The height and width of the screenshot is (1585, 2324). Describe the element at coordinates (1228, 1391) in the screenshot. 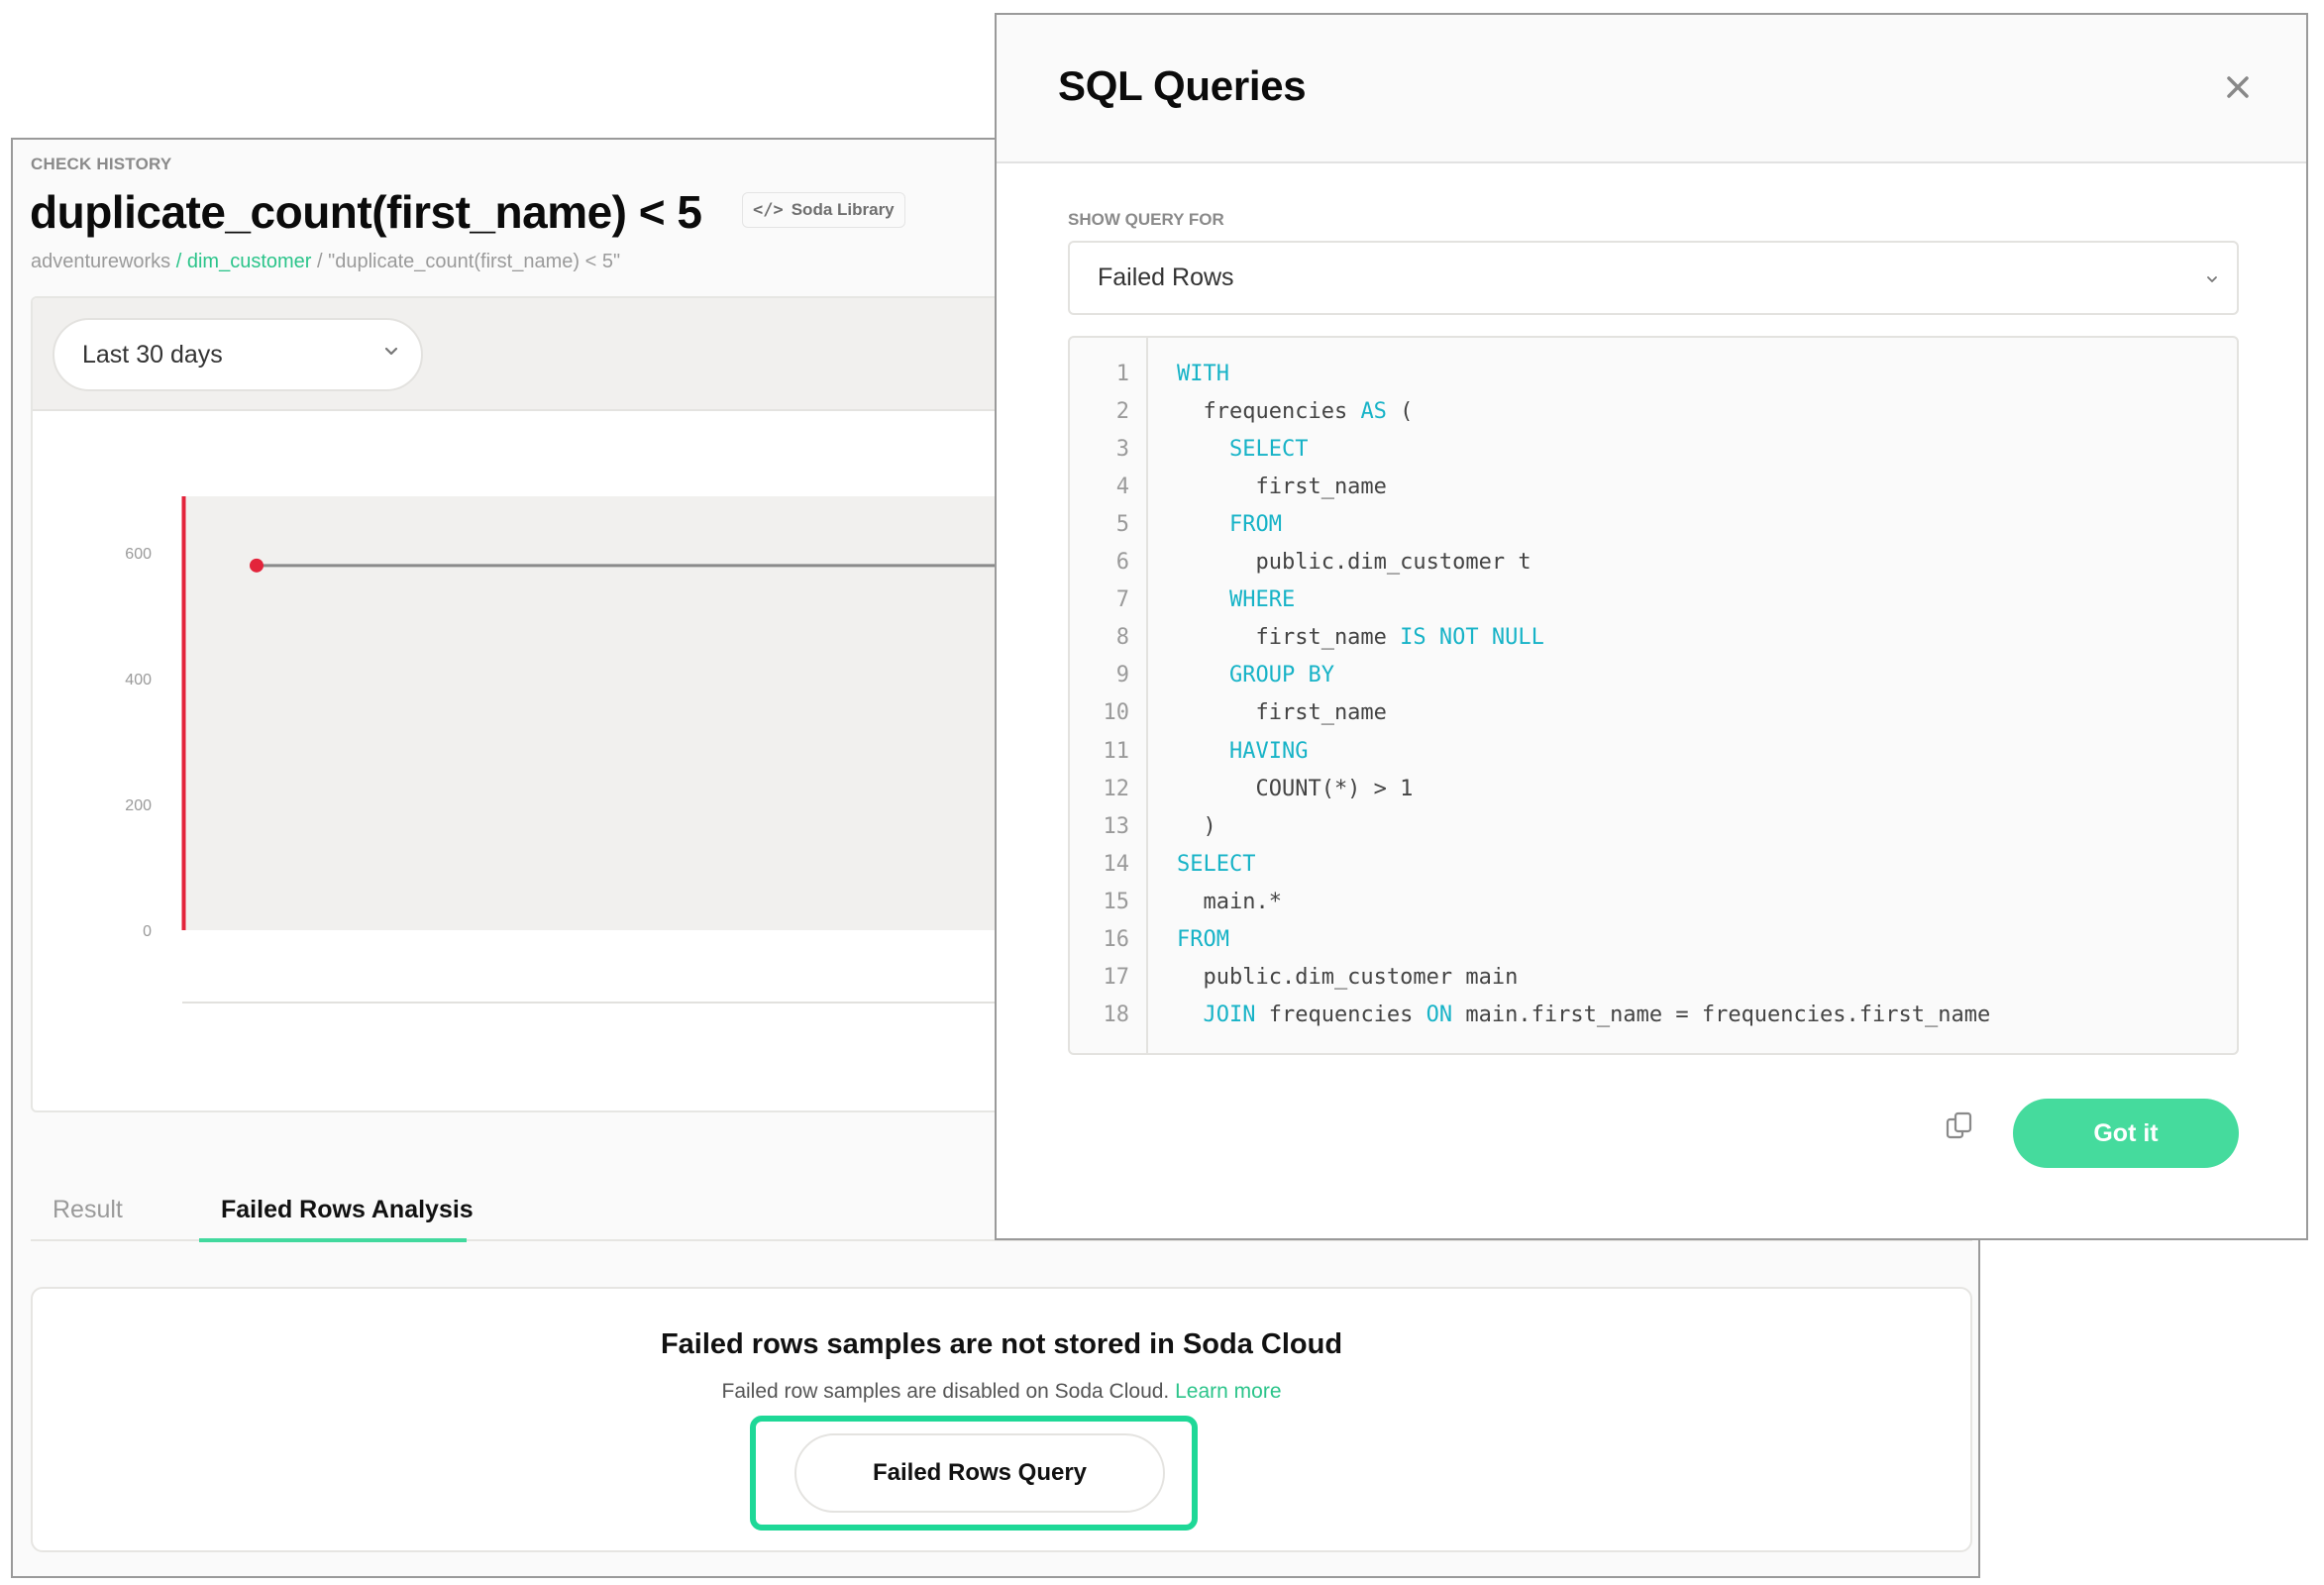

I see `learn-more-link: Learn more` at that location.